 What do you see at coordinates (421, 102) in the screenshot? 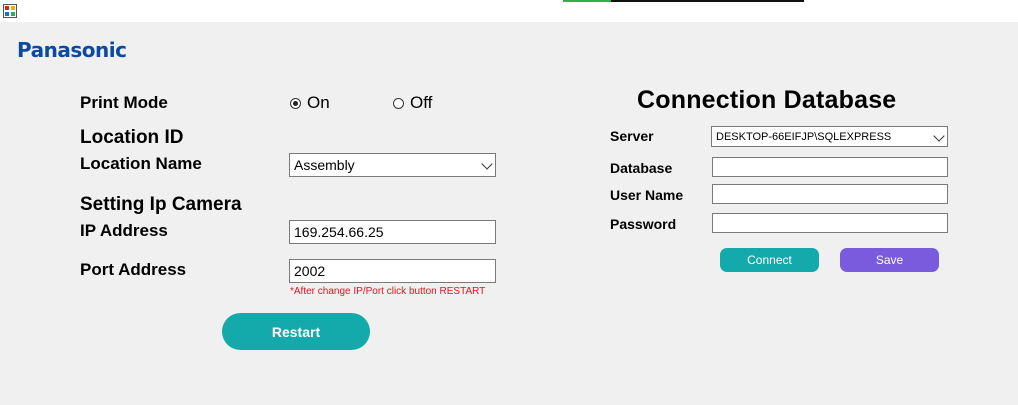
I see `print-mode-off-label: Off` at bounding box center [421, 102].